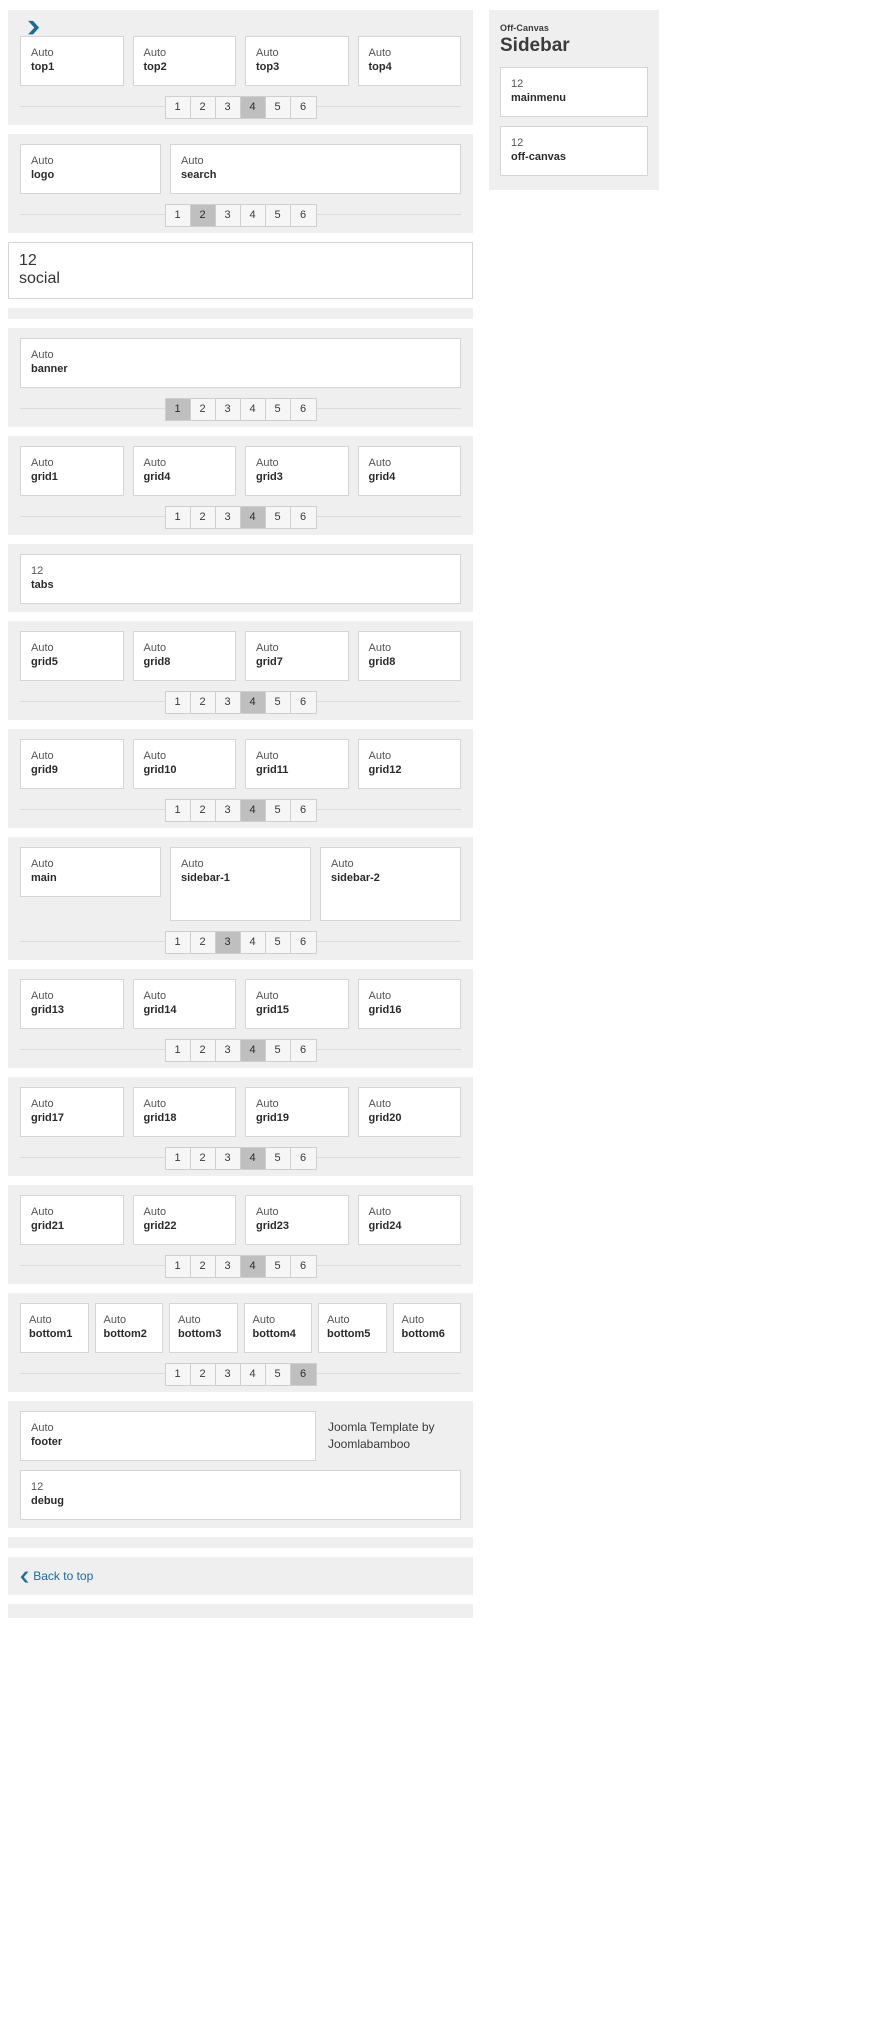  What do you see at coordinates (72, 1004) in the screenshot?
I see `module-box: Auto grid13` at bounding box center [72, 1004].